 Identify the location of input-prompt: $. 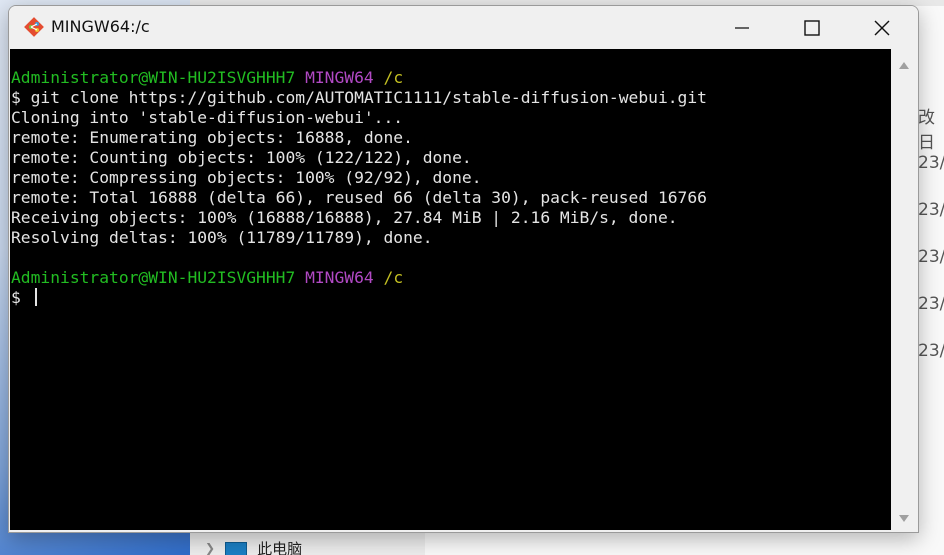
(21, 297).